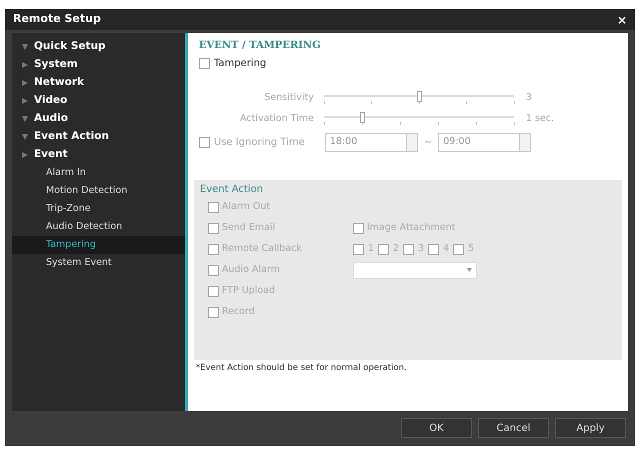 The height and width of the screenshot is (454, 640). Describe the element at coordinates (98, 119) in the screenshot. I see `tree-item: Audio` at that location.